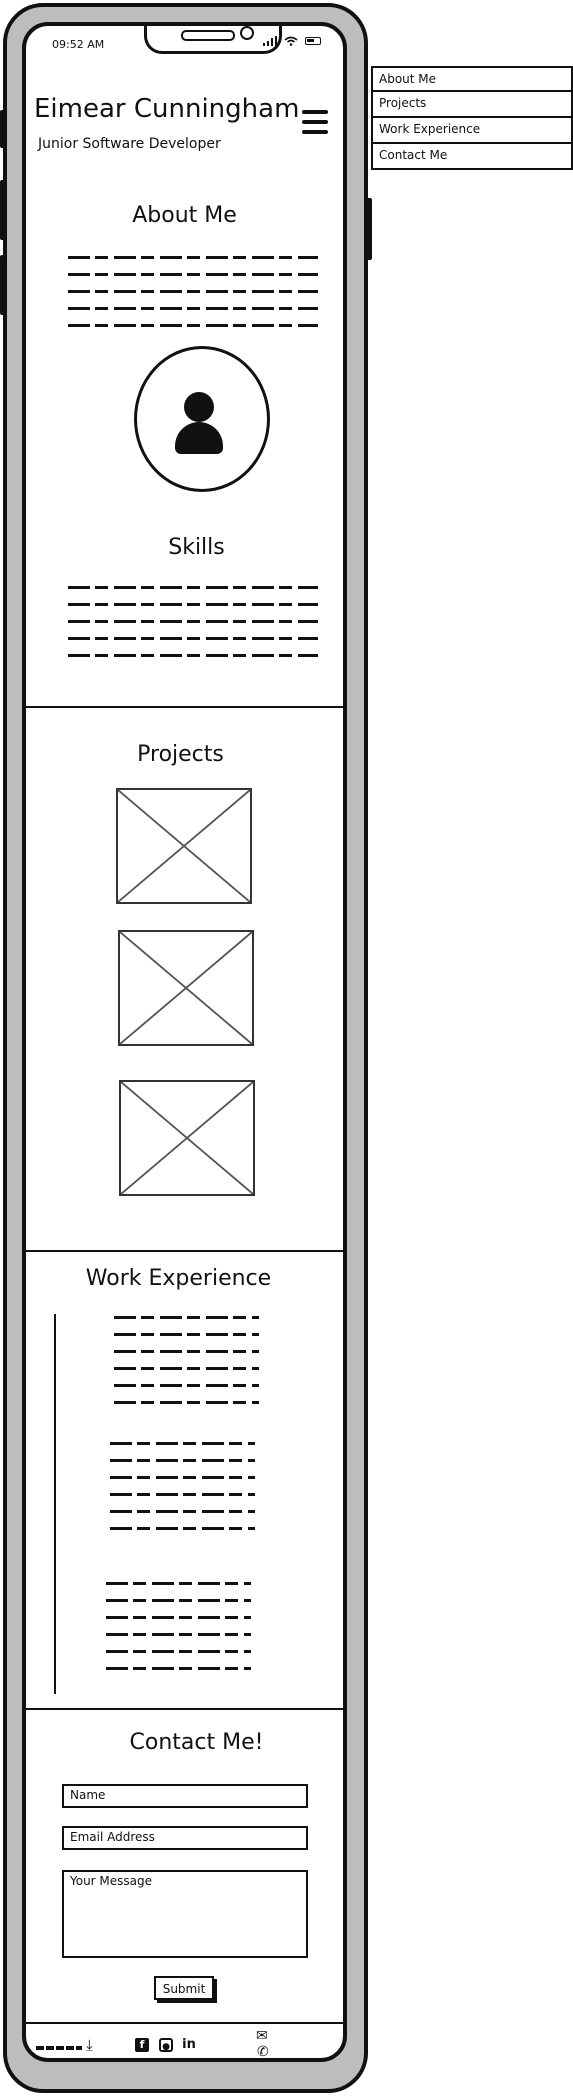 This screenshot has height=2098, width=573. I want to click on hamburger-icon, so click(315, 122).